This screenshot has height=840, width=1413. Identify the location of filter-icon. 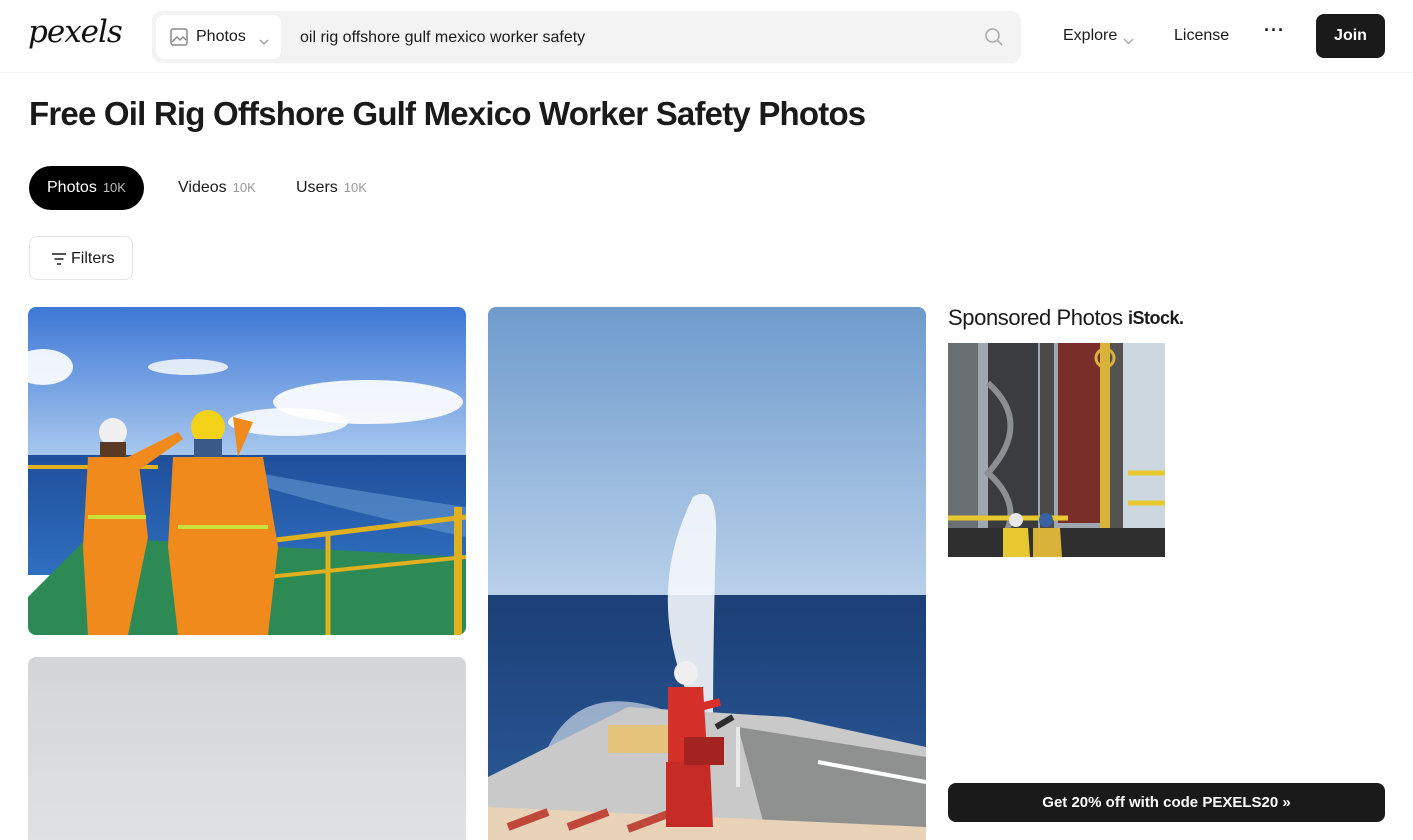
(59, 261).